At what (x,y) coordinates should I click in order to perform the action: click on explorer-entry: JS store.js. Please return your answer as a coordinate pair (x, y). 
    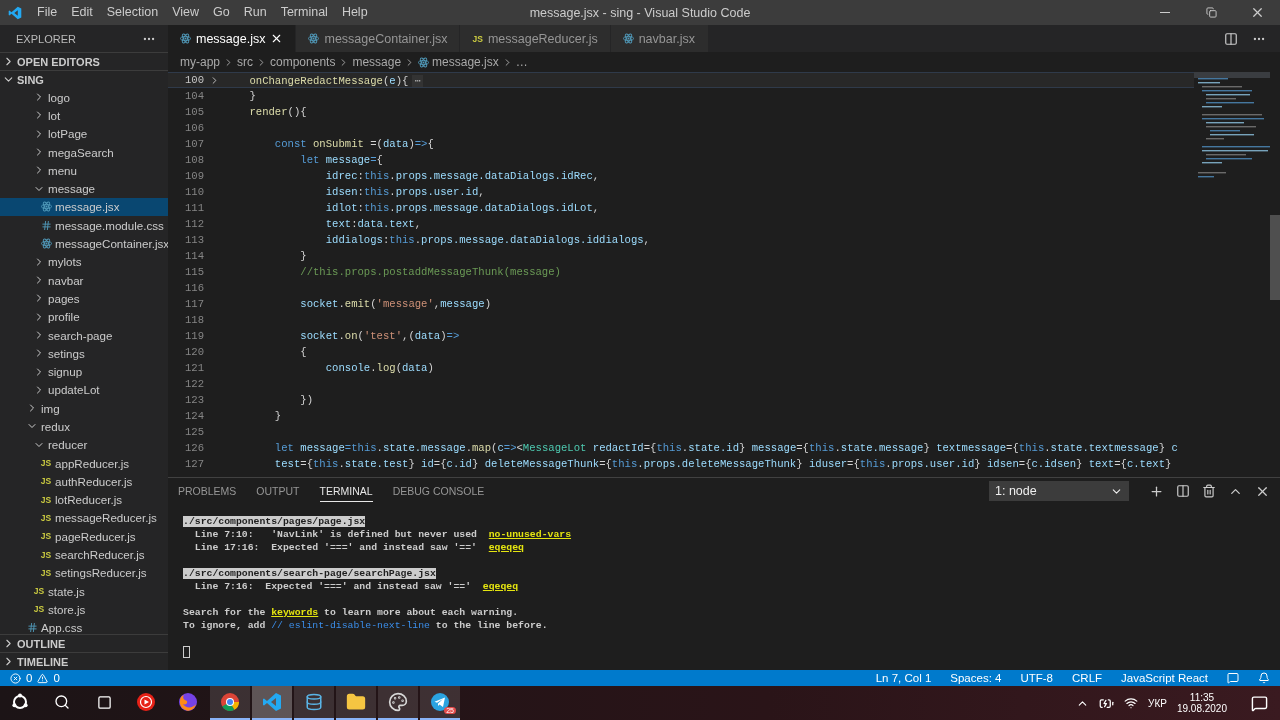
    Looking at the image, I should click on (84, 609).